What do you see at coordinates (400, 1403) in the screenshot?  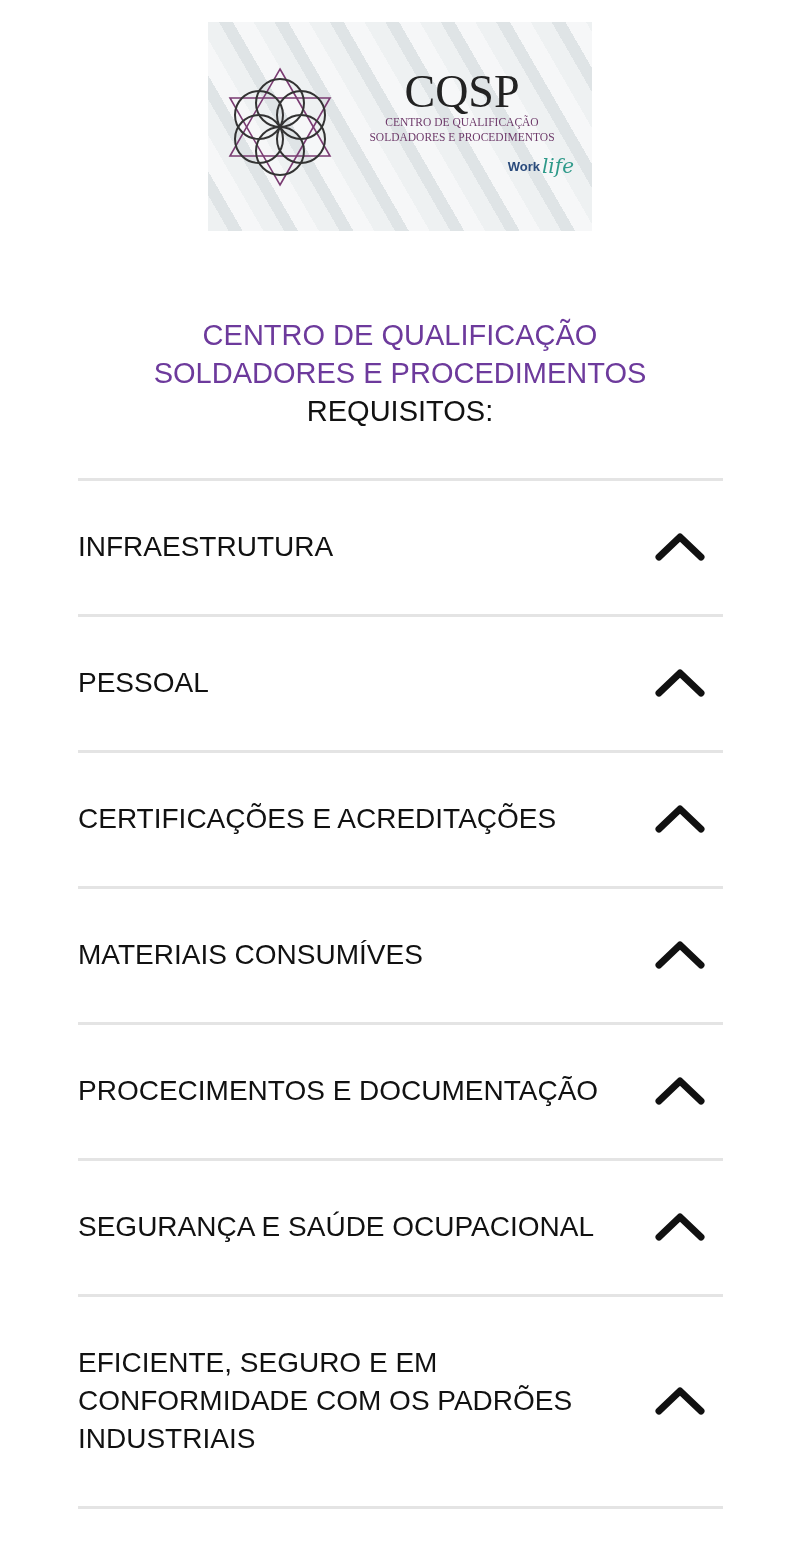 I see `accordion-header: EFICIENTE, SEGURO E EM CONFORMIDADE COM OS PADRÕES INDUSTRIAIS` at bounding box center [400, 1403].